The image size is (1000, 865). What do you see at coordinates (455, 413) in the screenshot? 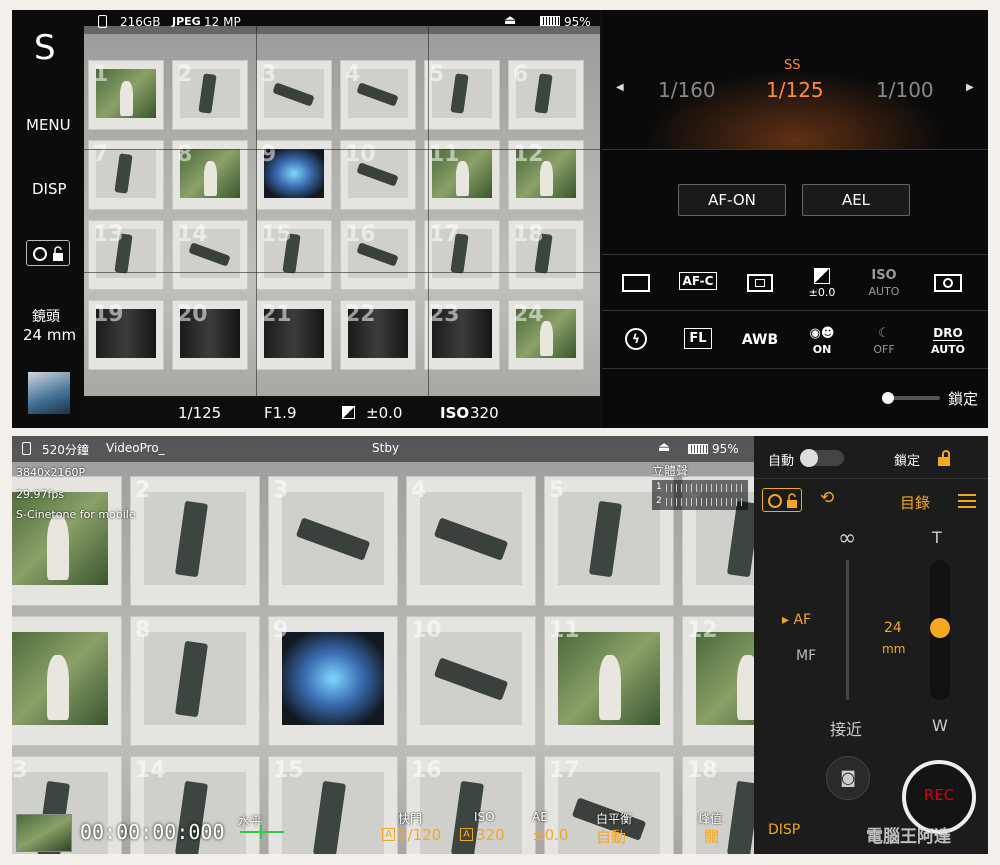
I see `iso-label: ISO` at bounding box center [455, 413].